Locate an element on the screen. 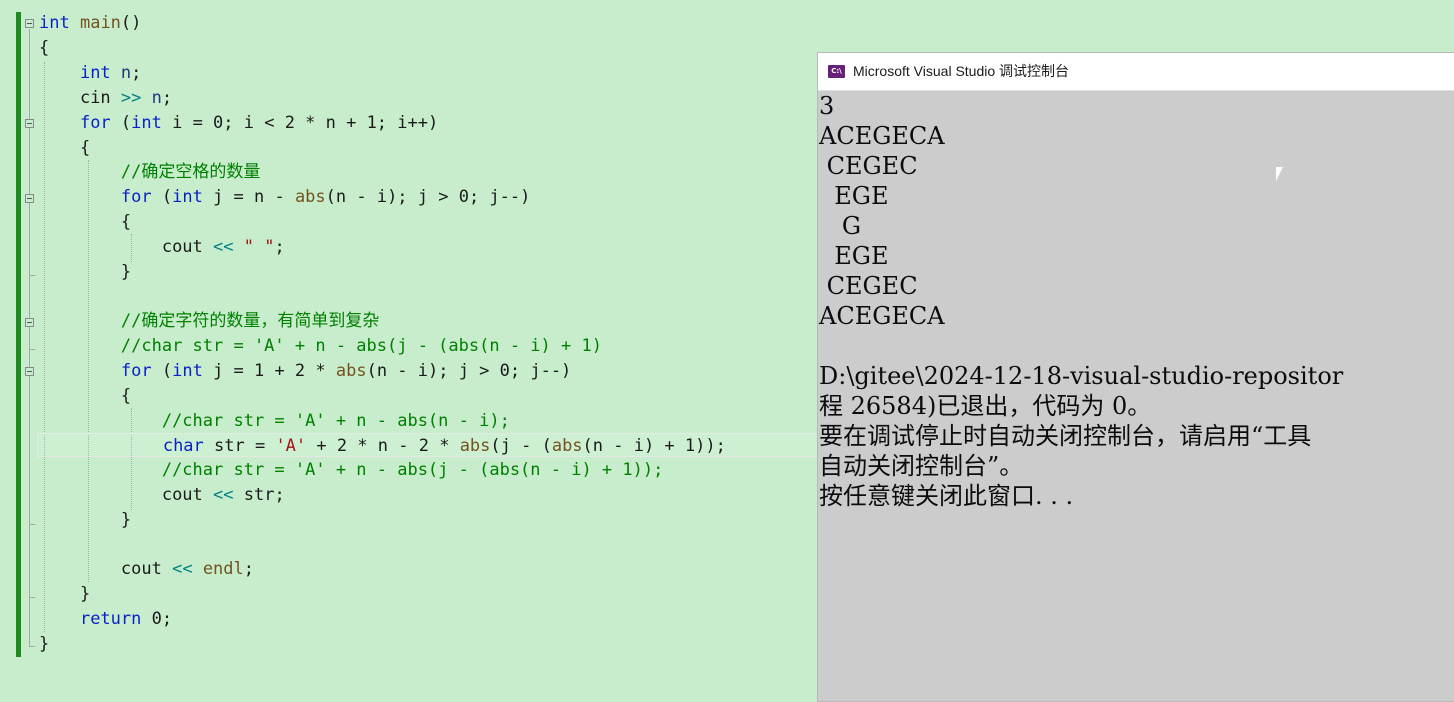 Image resolution: width=1454 pixels, height=702 pixels. code-line-11: } is located at coordinates (85, 272).